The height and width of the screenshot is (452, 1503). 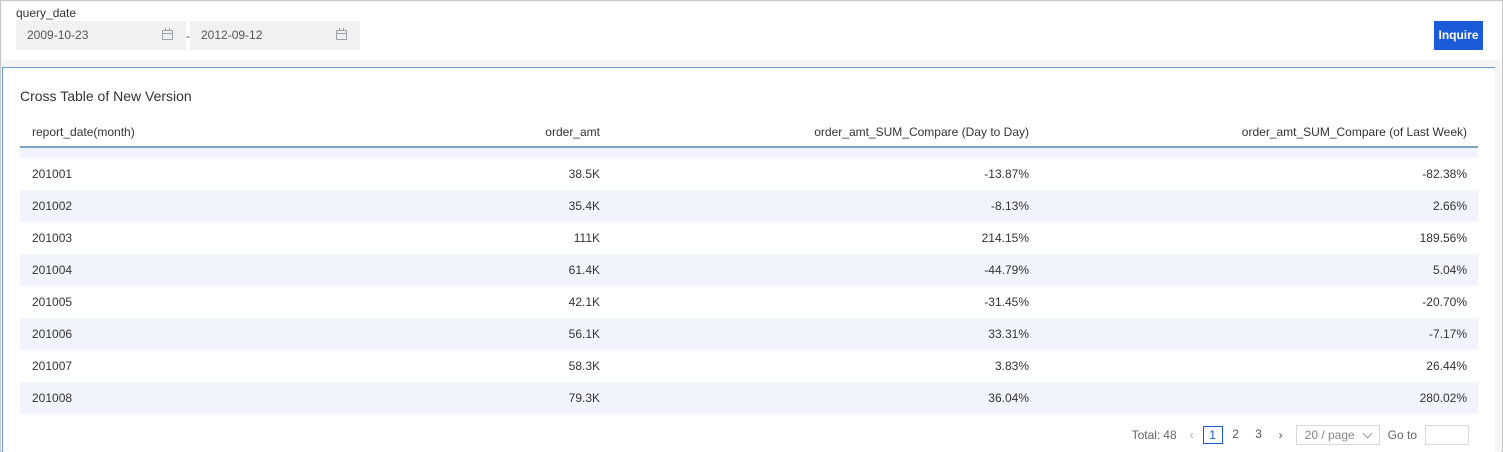 I want to click on cell-report-date: 201002, so click(x=52, y=206).